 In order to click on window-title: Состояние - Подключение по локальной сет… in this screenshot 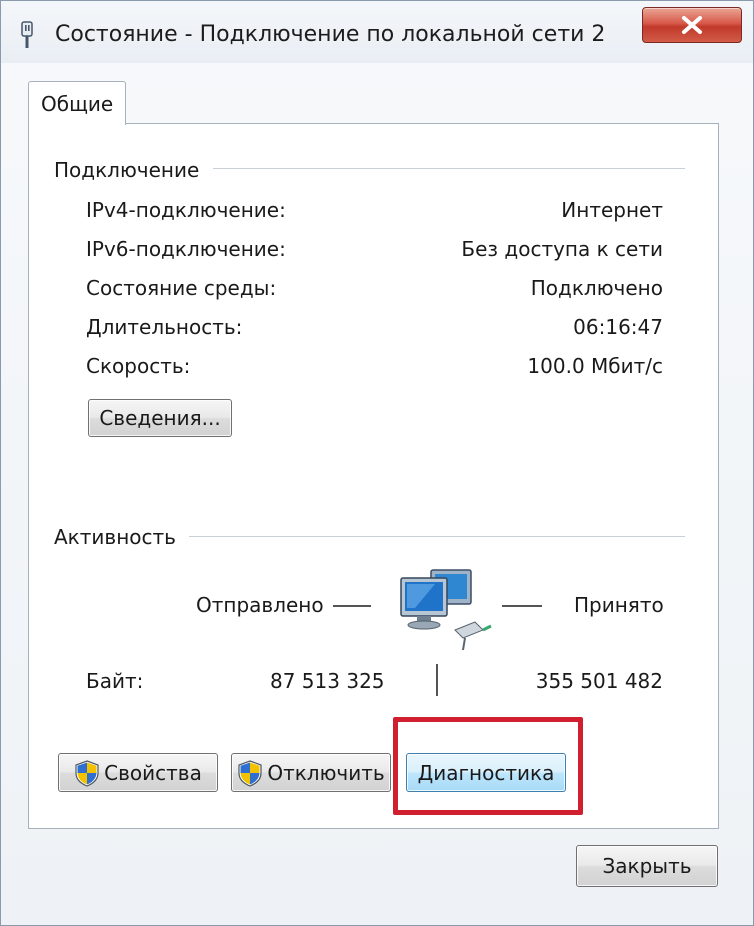, I will do `click(330, 34)`.